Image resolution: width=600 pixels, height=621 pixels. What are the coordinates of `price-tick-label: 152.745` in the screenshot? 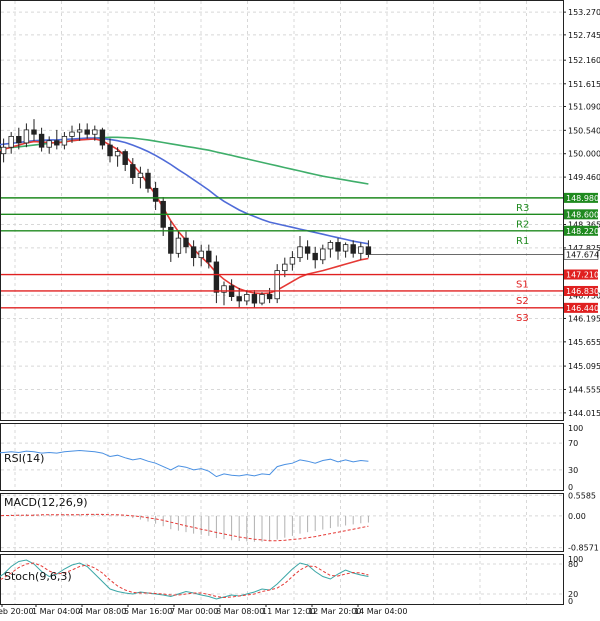 It's located at (584, 35).